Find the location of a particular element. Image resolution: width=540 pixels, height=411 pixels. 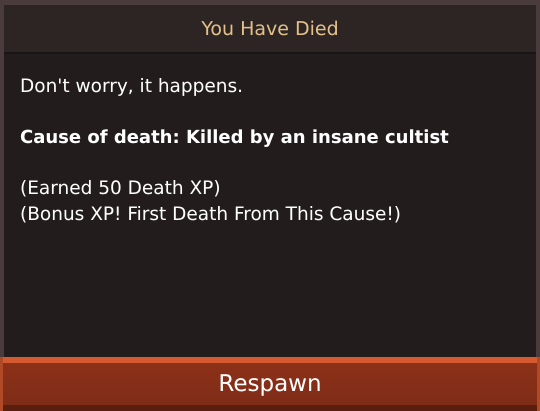

message-text: Don't worry, it happens. is located at coordinates (132, 86).